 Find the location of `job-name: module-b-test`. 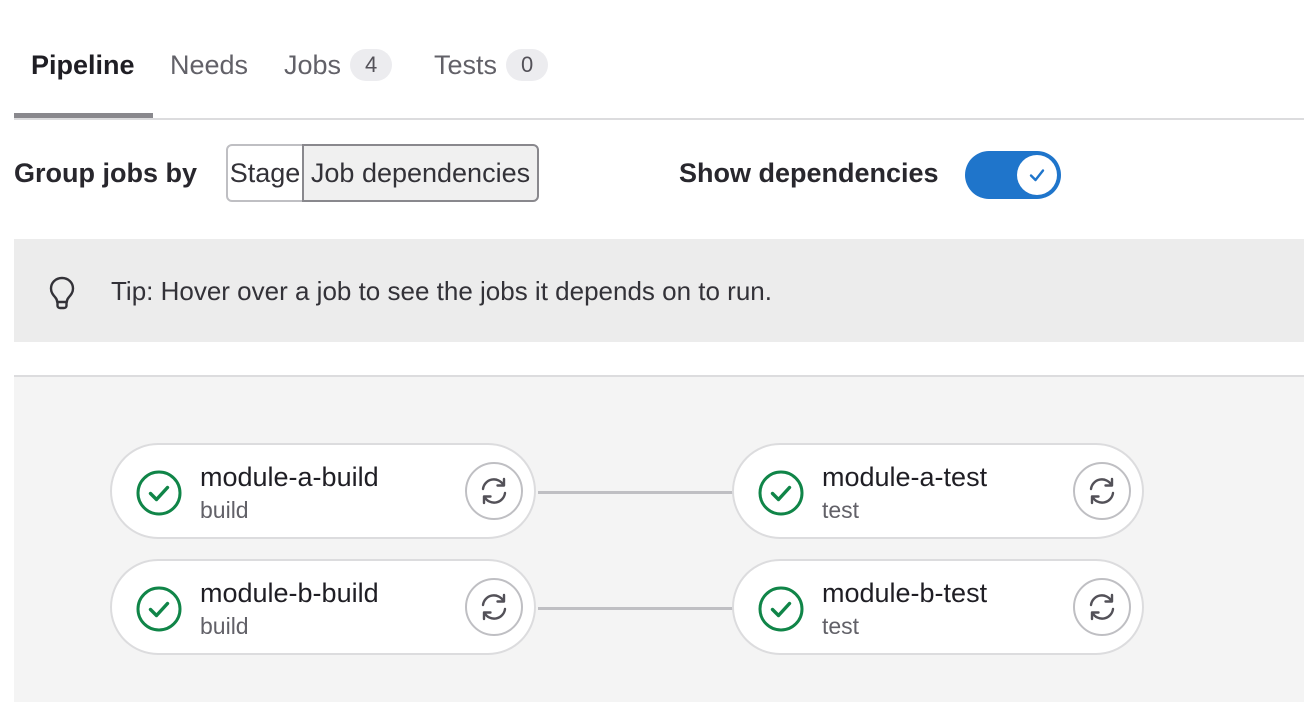

job-name: module-b-test is located at coordinates (905, 593).